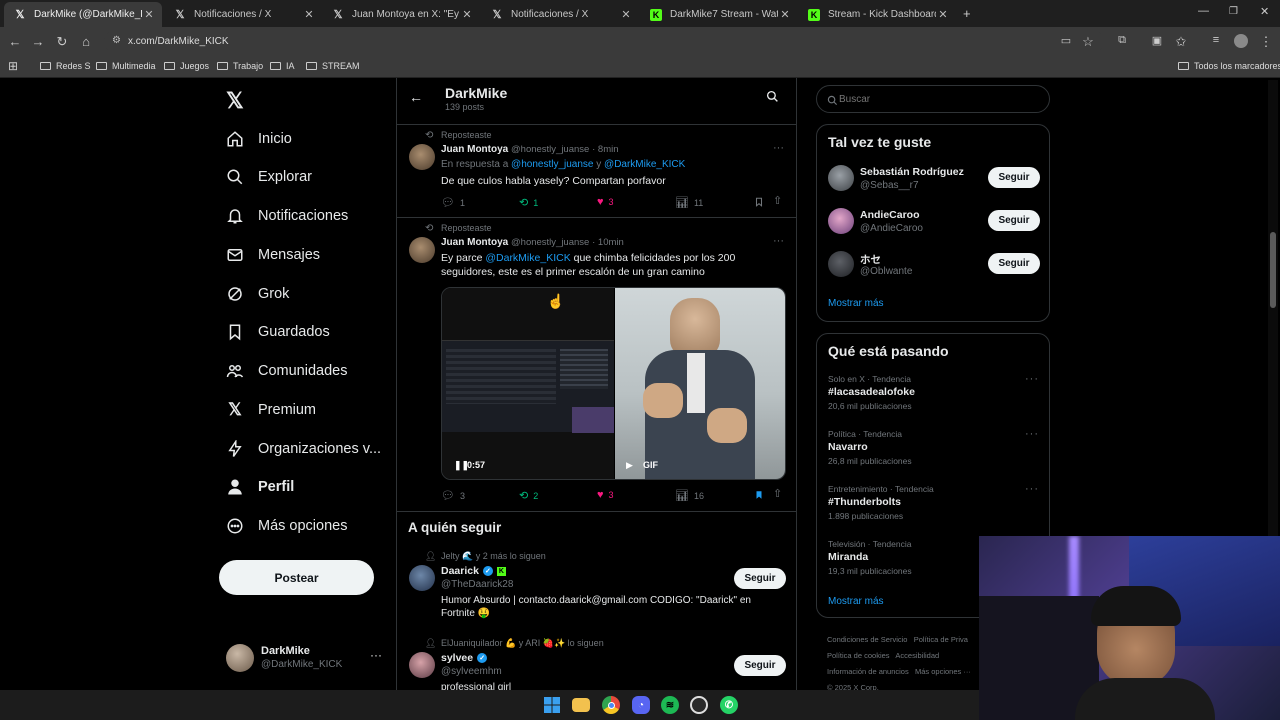 Image resolution: width=1280 pixels, height=720 pixels. Describe the element at coordinates (528, 383) in the screenshot. I see `video-player: ❚❚ 0:57` at that location.